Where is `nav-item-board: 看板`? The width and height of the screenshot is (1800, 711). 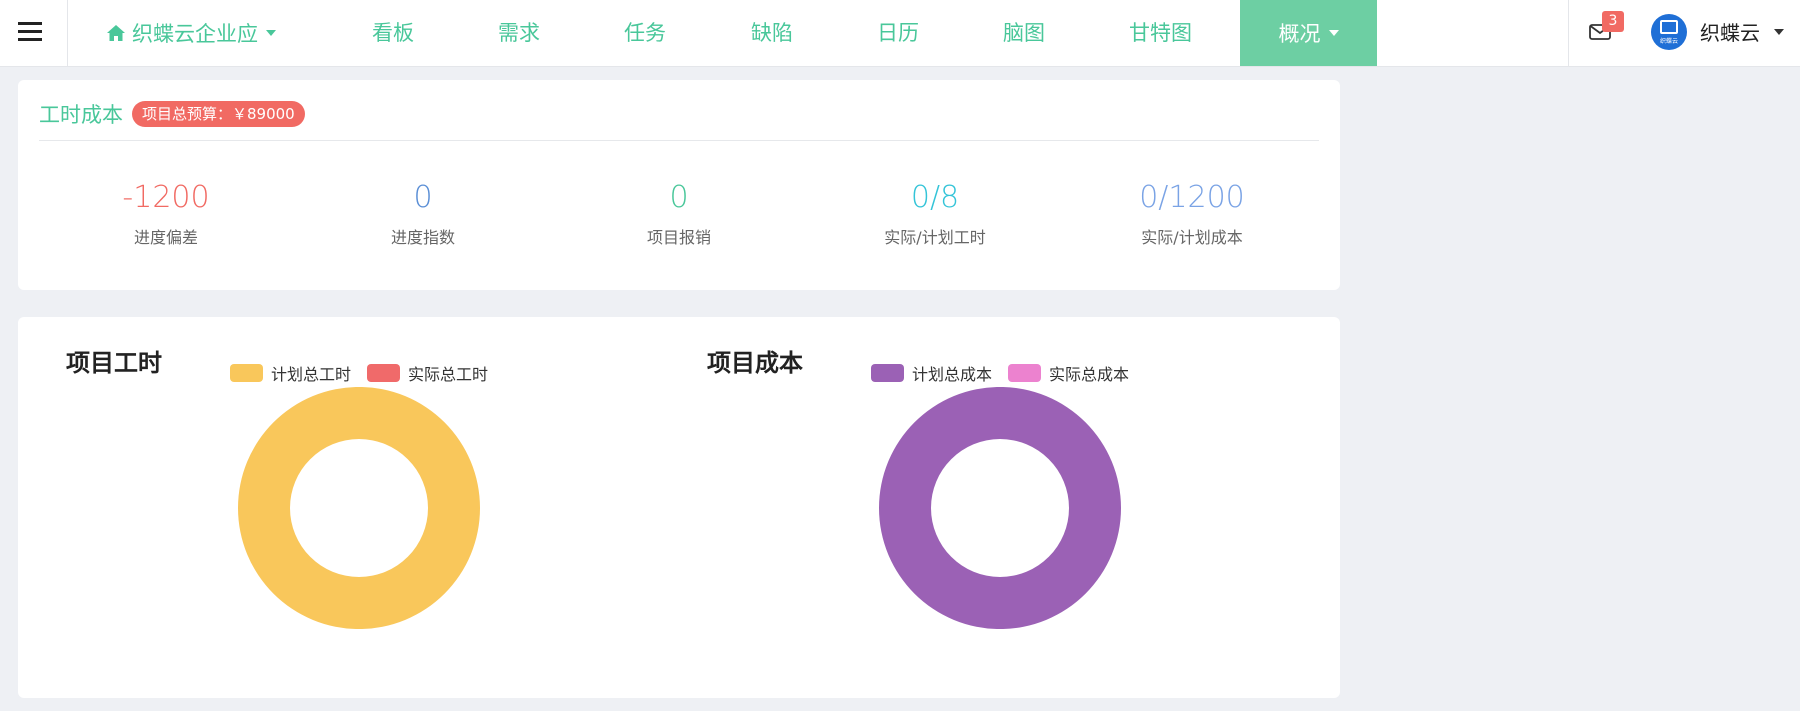 nav-item-board: 看板 is located at coordinates (393, 33).